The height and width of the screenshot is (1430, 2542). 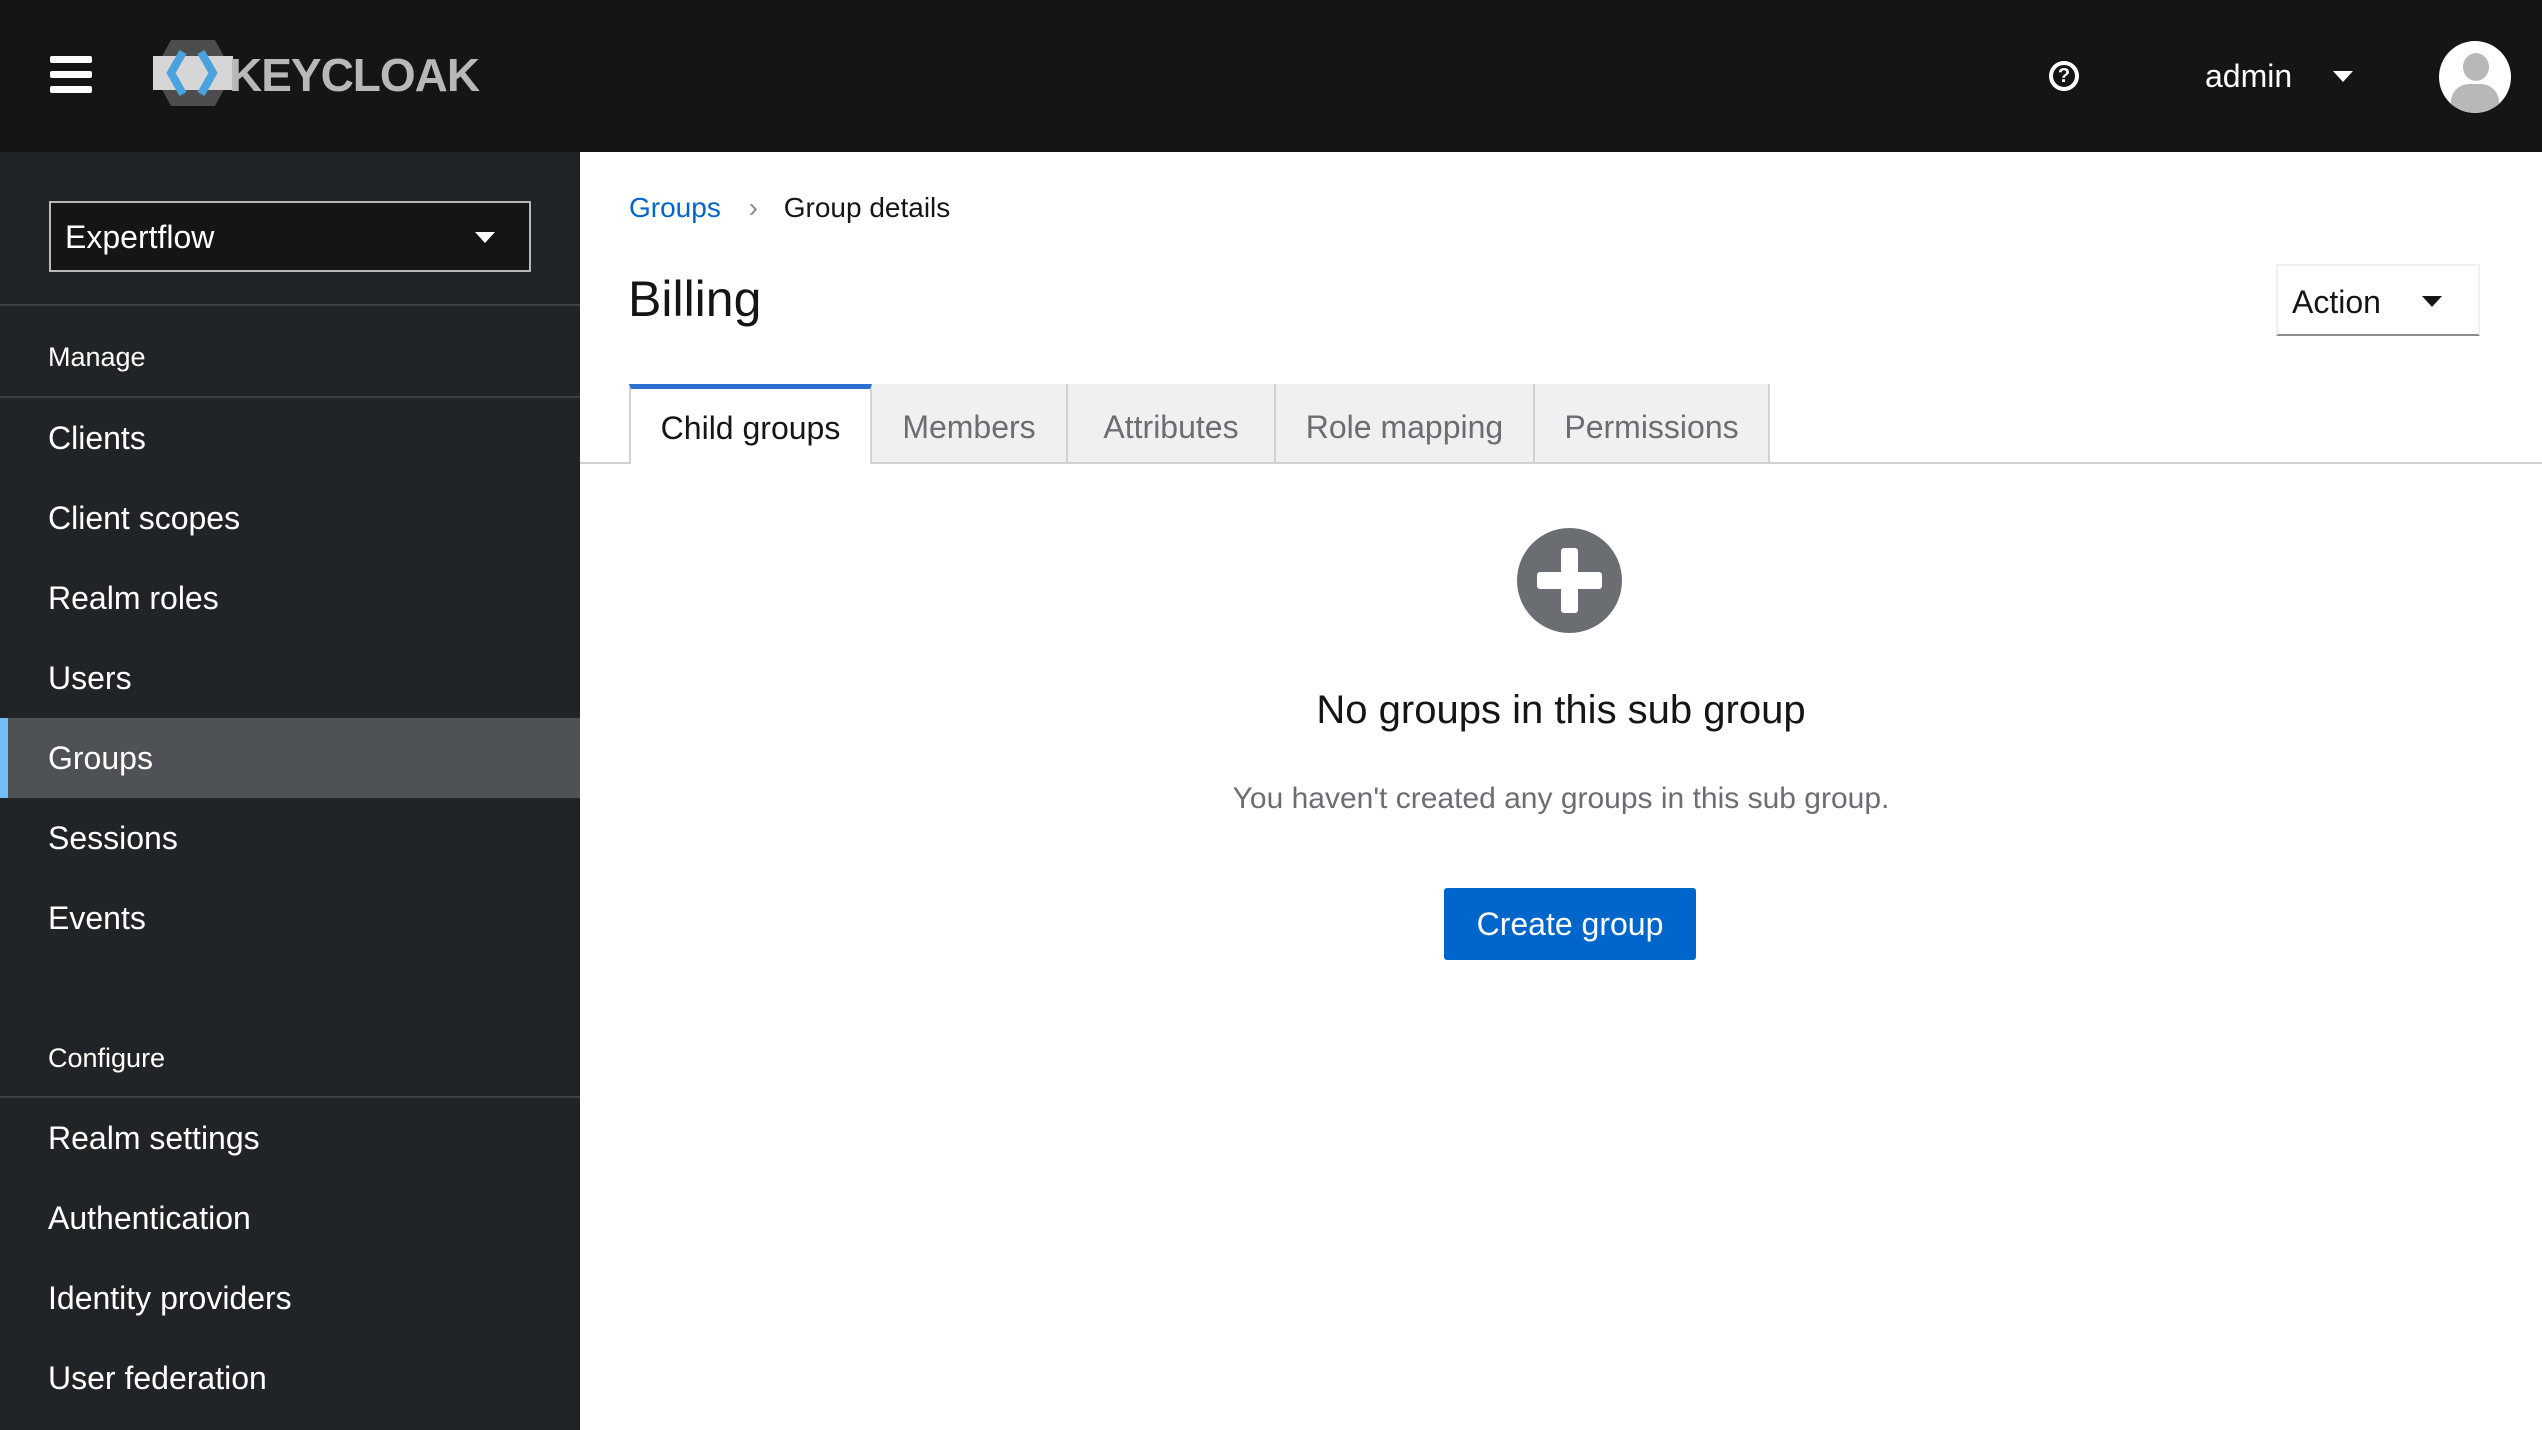 What do you see at coordinates (1652, 424) in the screenshot?
I see `tab-permissions: Permissions` at bounding box center [1652, 424].